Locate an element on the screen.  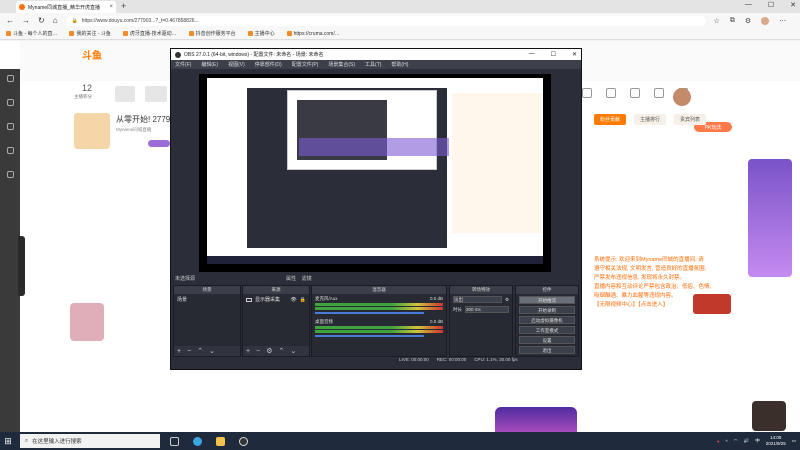
scene-item: 场景 is located at coordinates (207, 299).